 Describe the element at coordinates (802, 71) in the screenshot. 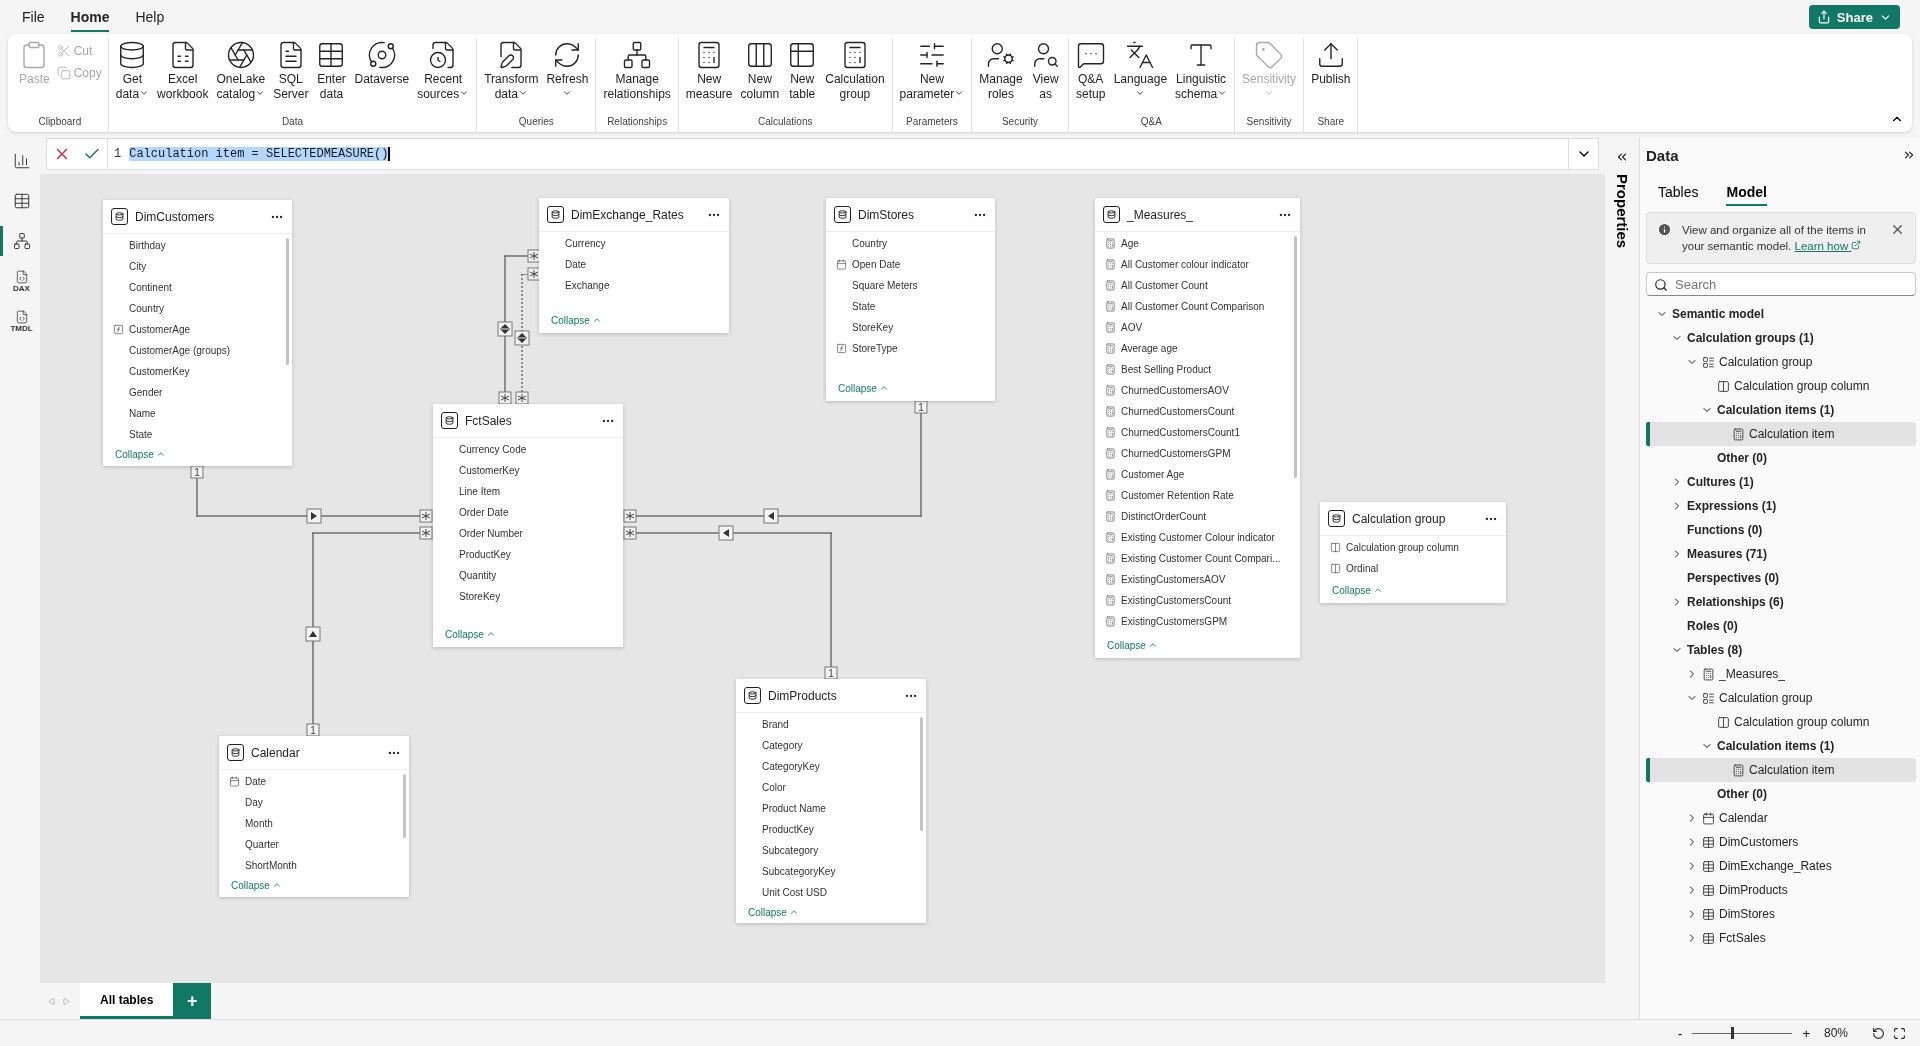

I see `ribbon-button: New table` at that location.